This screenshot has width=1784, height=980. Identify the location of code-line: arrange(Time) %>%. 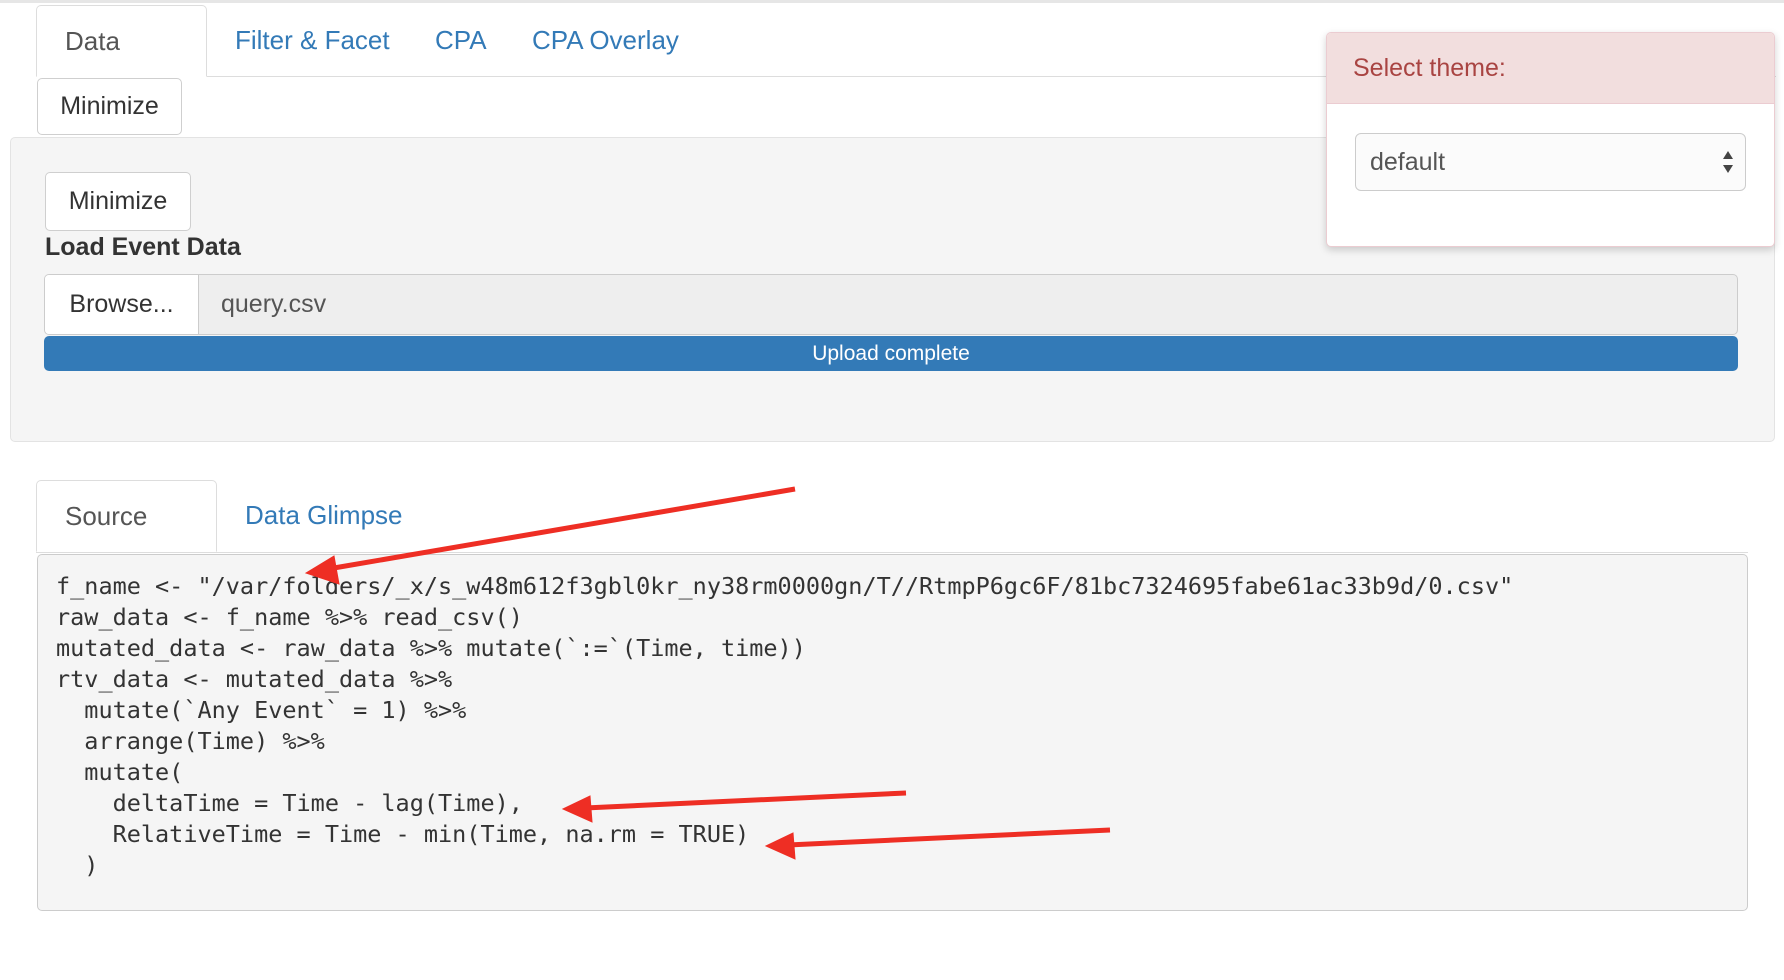
(190, 741).